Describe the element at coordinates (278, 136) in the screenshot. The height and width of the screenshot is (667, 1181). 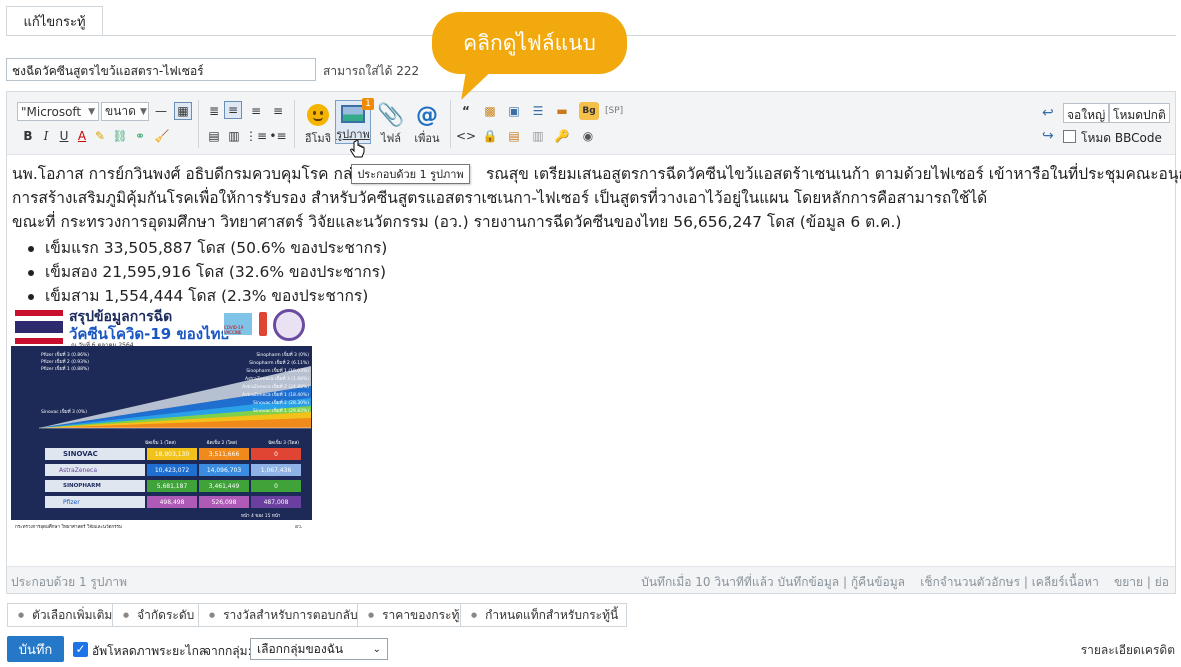
I see `unordered-list-icon: •≡` at that location.